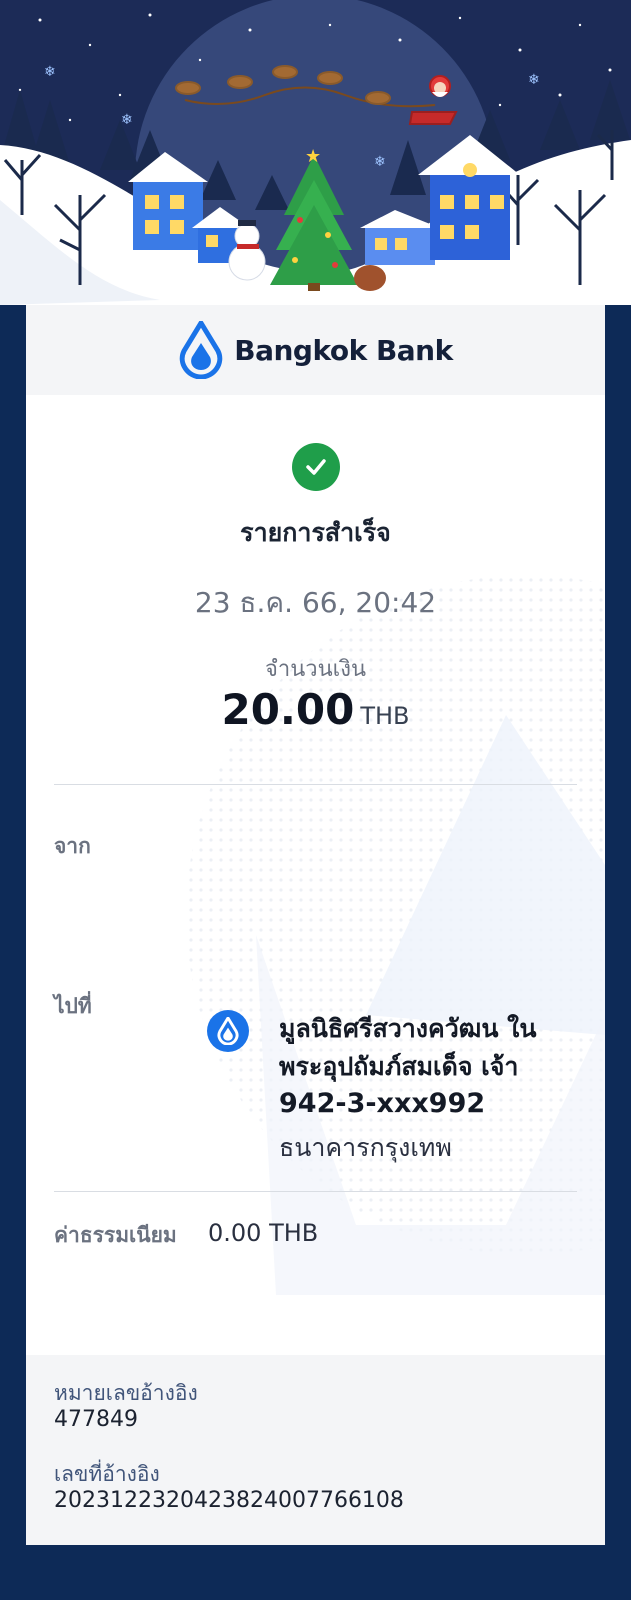 The image size is (631, 1600). I want to click on bangkok-bank-icon, so click(228, 1031).